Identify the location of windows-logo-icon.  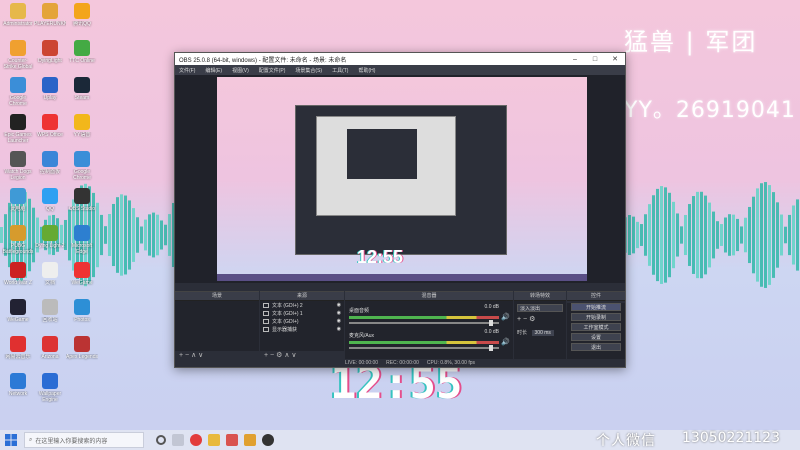
(11, 440).